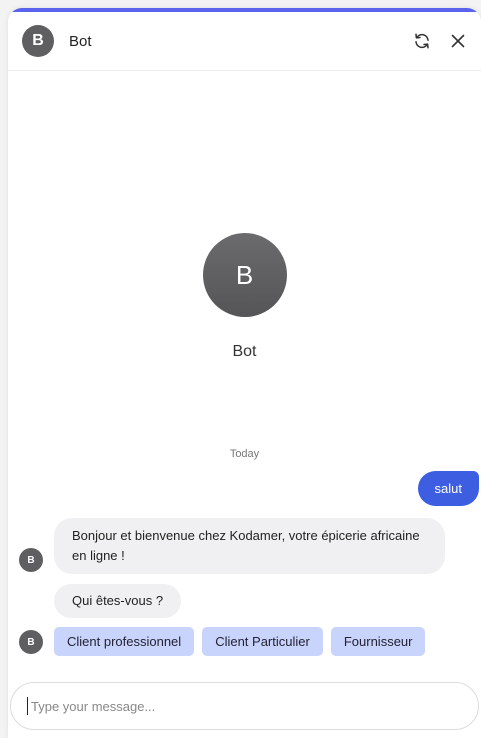 The width and height of the screenshot is (481, 738). Describe the element at coordinates (124, 641) in the screenshot. I see `quick-reply-professional: Client professionnel` at that location.